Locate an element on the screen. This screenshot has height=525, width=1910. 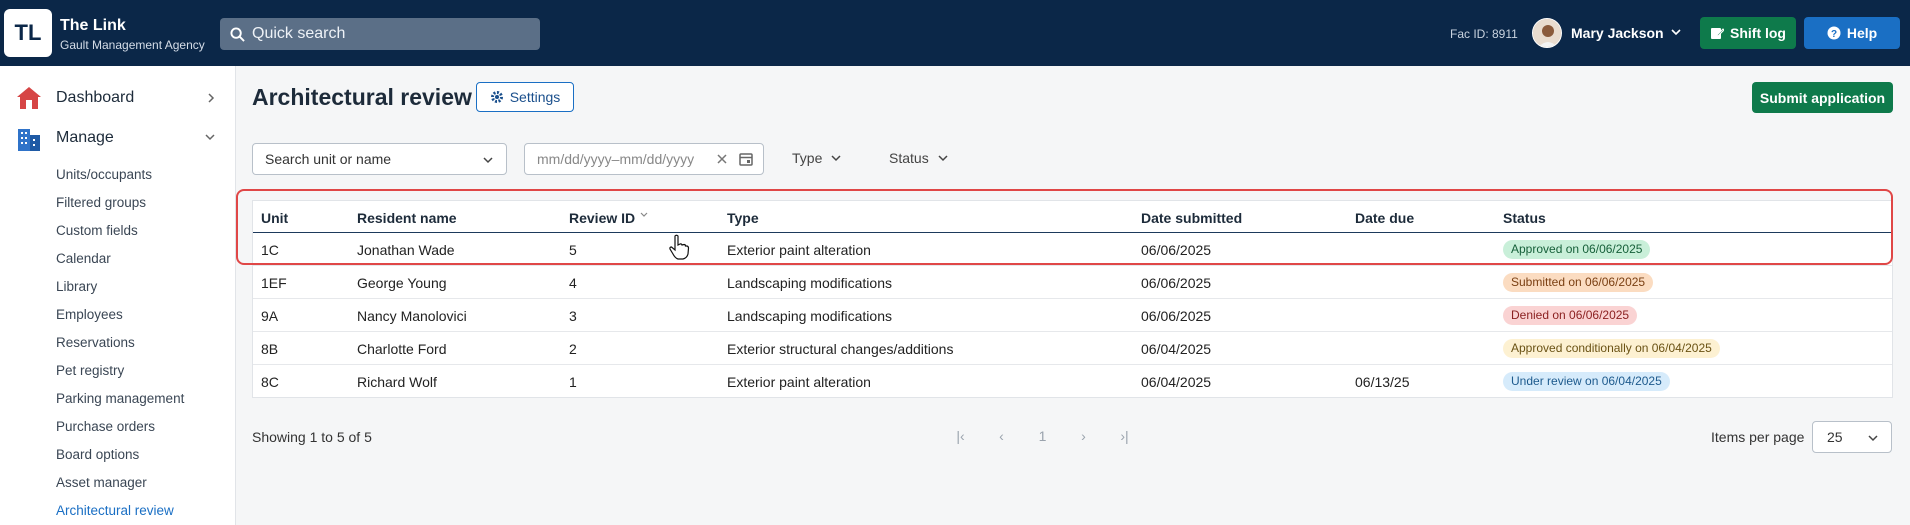
cell-review-id: 4 is located at coordinates (573, 283).